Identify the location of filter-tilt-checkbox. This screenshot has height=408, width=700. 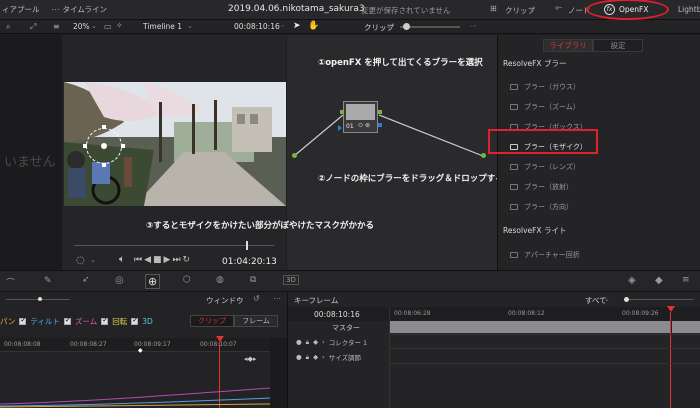
(67, 320).